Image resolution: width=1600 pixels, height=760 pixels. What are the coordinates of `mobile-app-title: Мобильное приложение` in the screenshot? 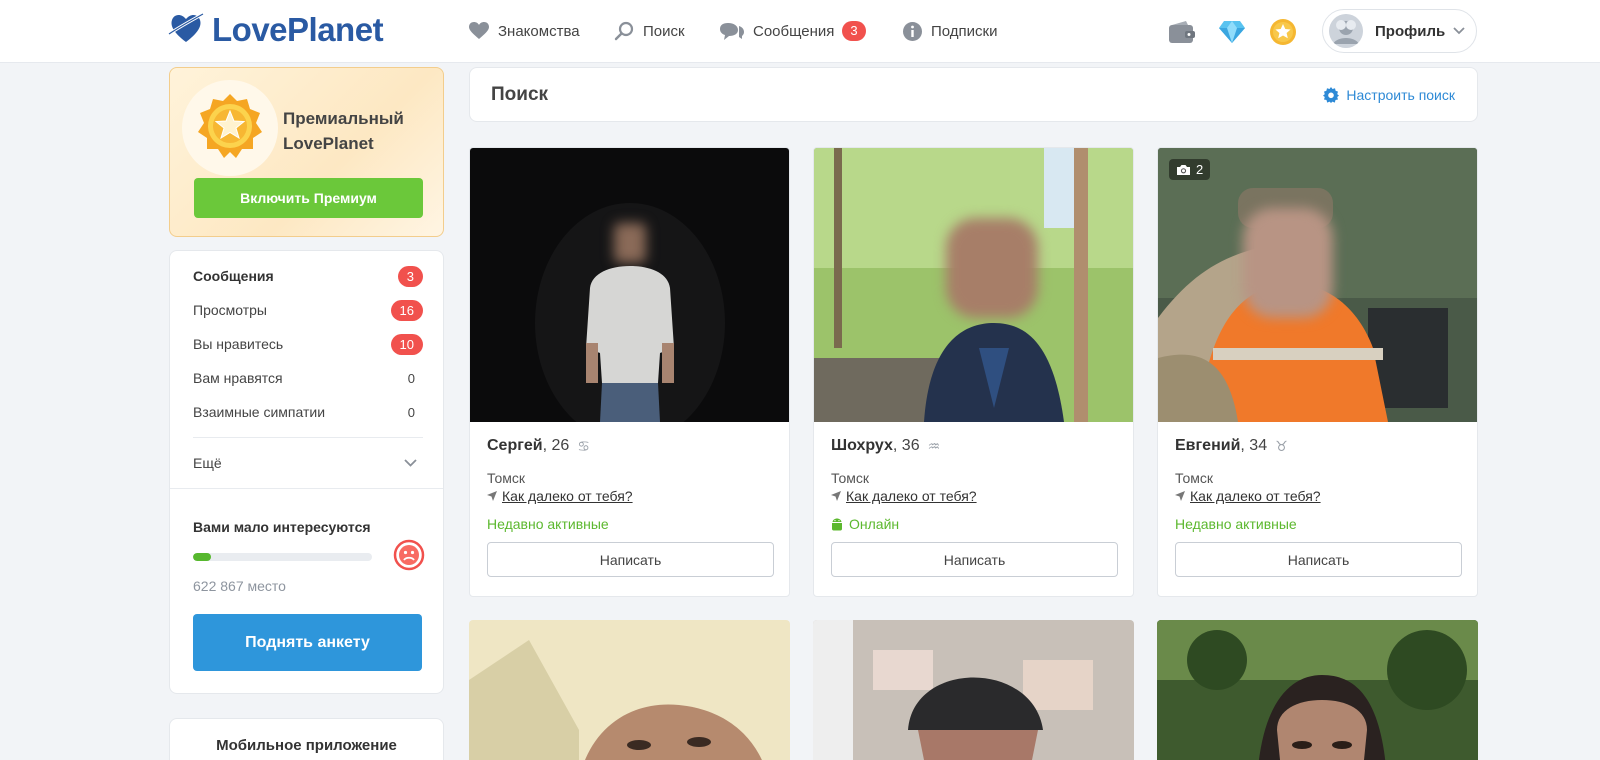 It's located at (306, 745).